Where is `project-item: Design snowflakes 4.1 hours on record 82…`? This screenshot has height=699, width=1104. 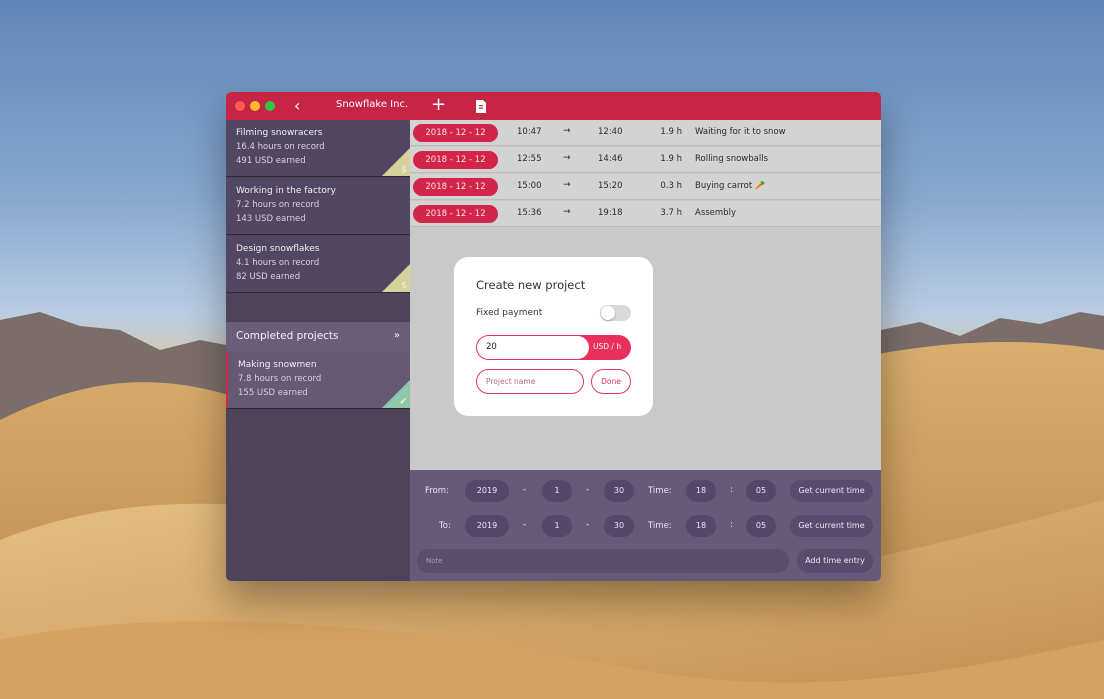 project-item: Design snowflakes 4.1 hours on record 82… is located at coordinates (318, 264).